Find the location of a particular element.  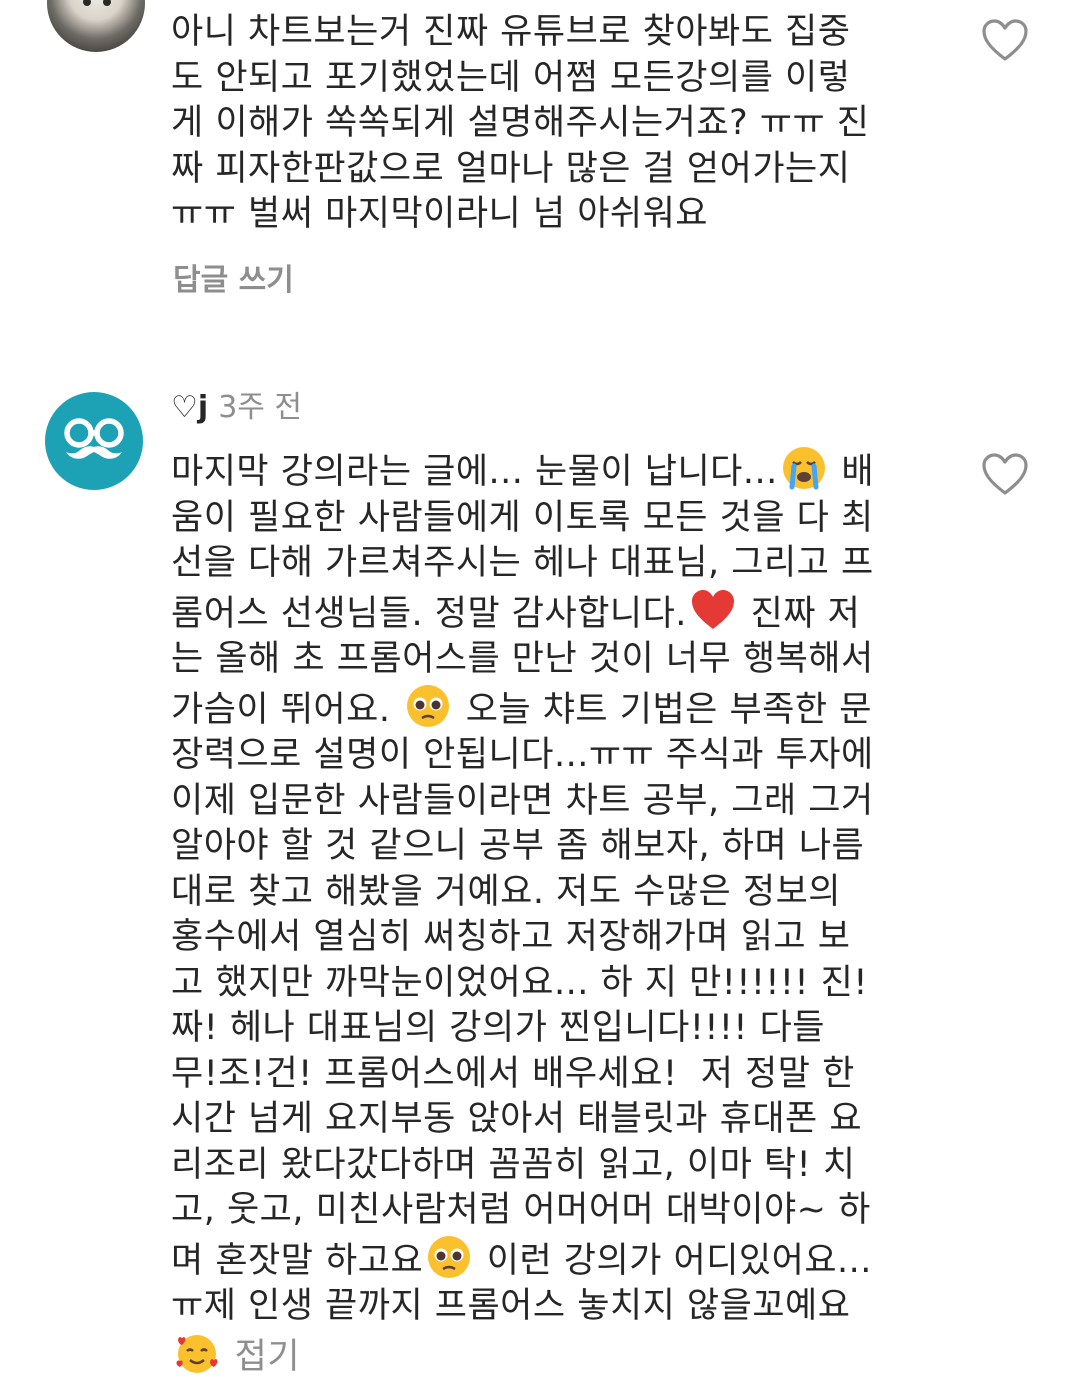

reply-button: 답글 쓰기 is located at coordinates (233, 277).